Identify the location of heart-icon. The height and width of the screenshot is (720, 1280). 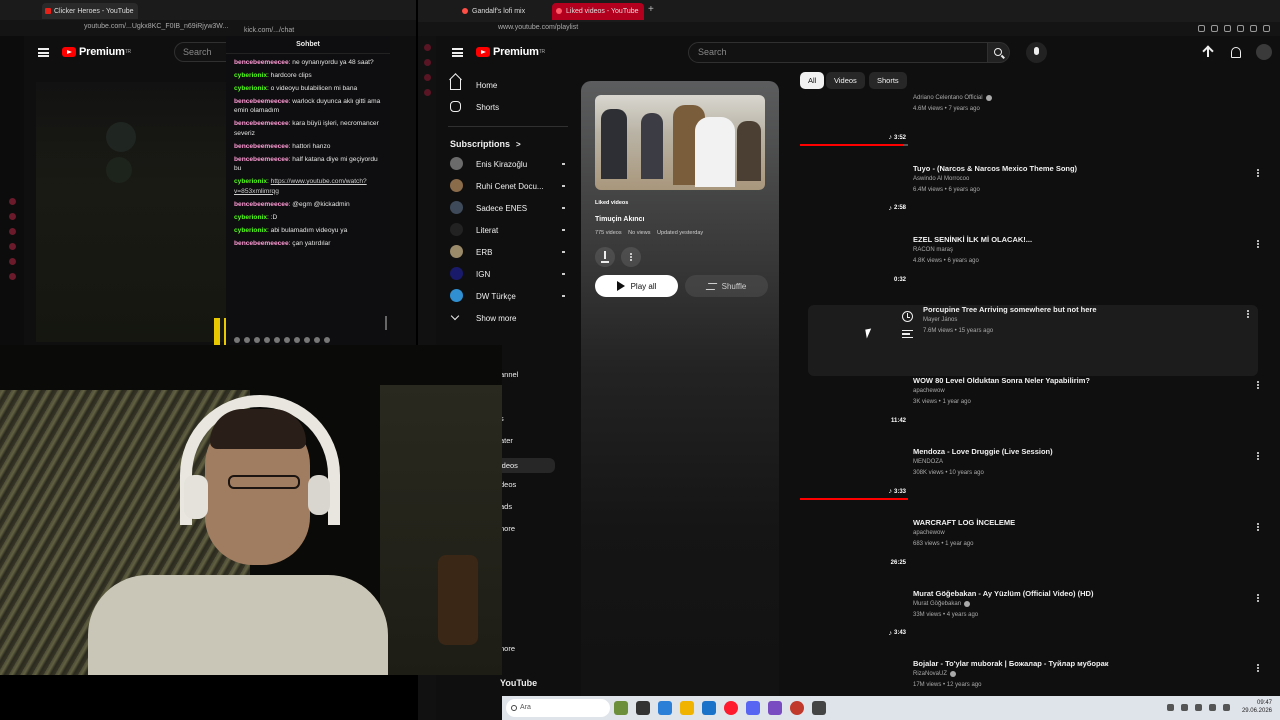
(1253, 28).